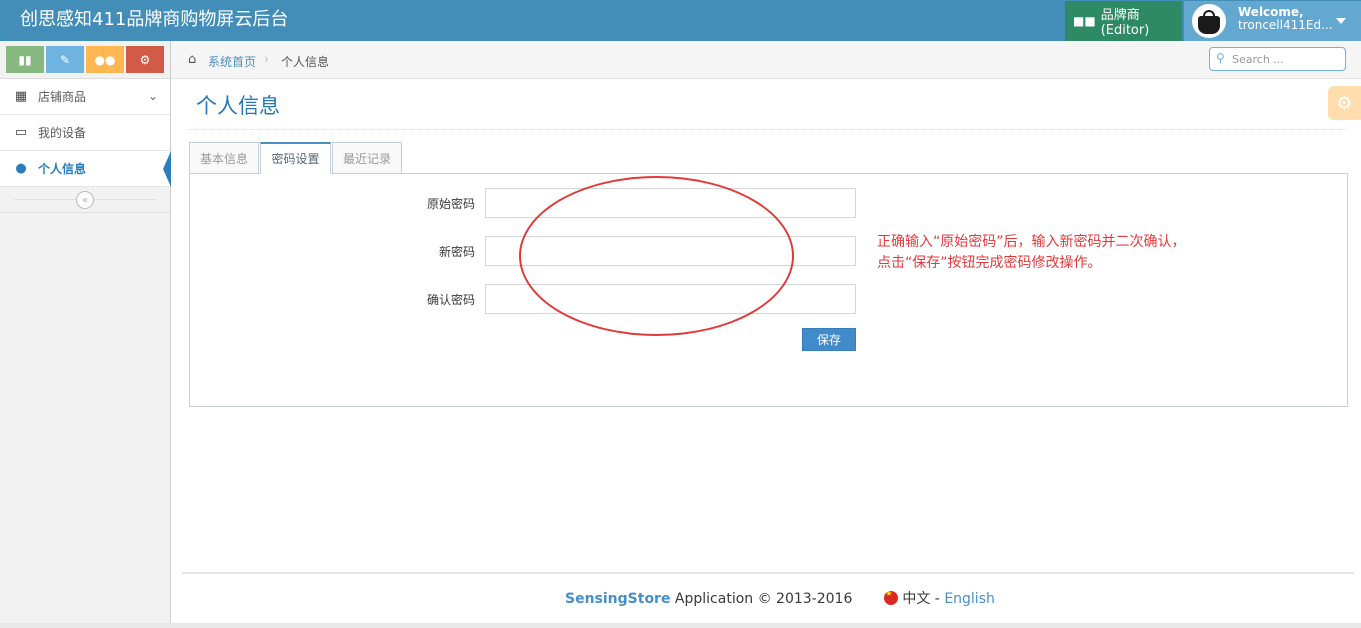 Image resolution: width=1361 pixels, height=628 pixels. I want to click on home-icon: ⌂, so click(192, 59).